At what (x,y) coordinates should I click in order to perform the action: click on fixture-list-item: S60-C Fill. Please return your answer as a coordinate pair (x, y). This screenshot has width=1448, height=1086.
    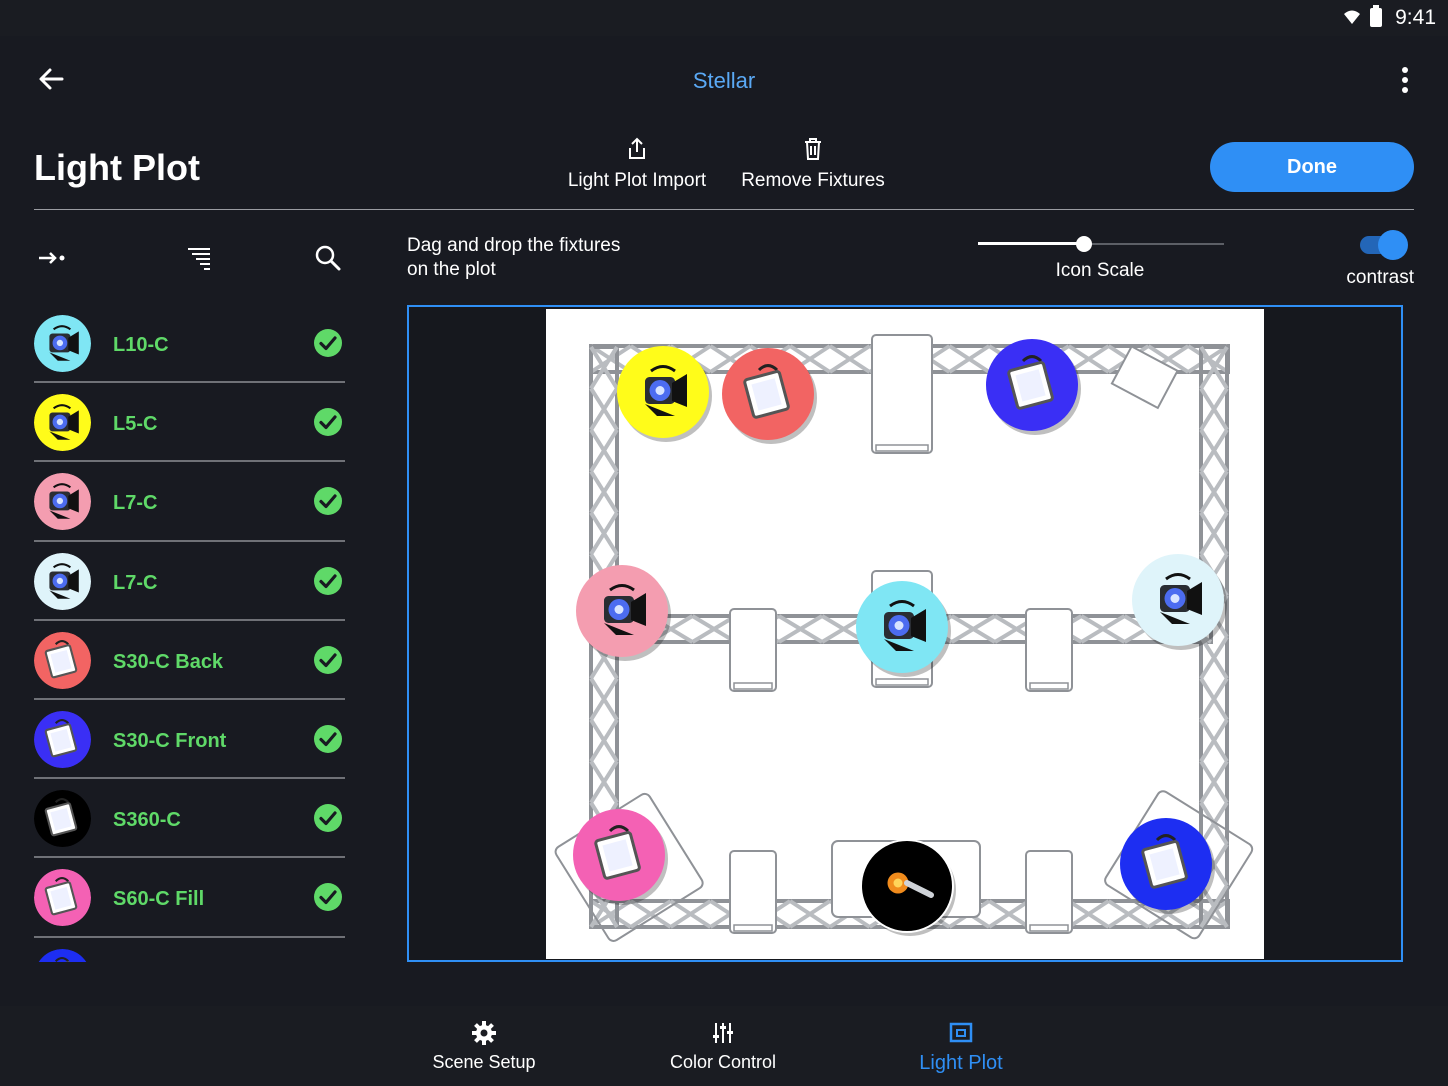
    Looking at the image, I should click on (189, 898).